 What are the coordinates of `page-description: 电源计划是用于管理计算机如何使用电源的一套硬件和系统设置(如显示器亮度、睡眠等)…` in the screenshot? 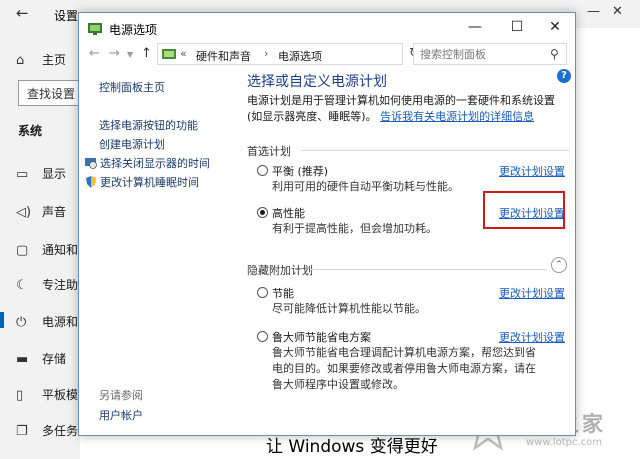 It's located at (401, 108).